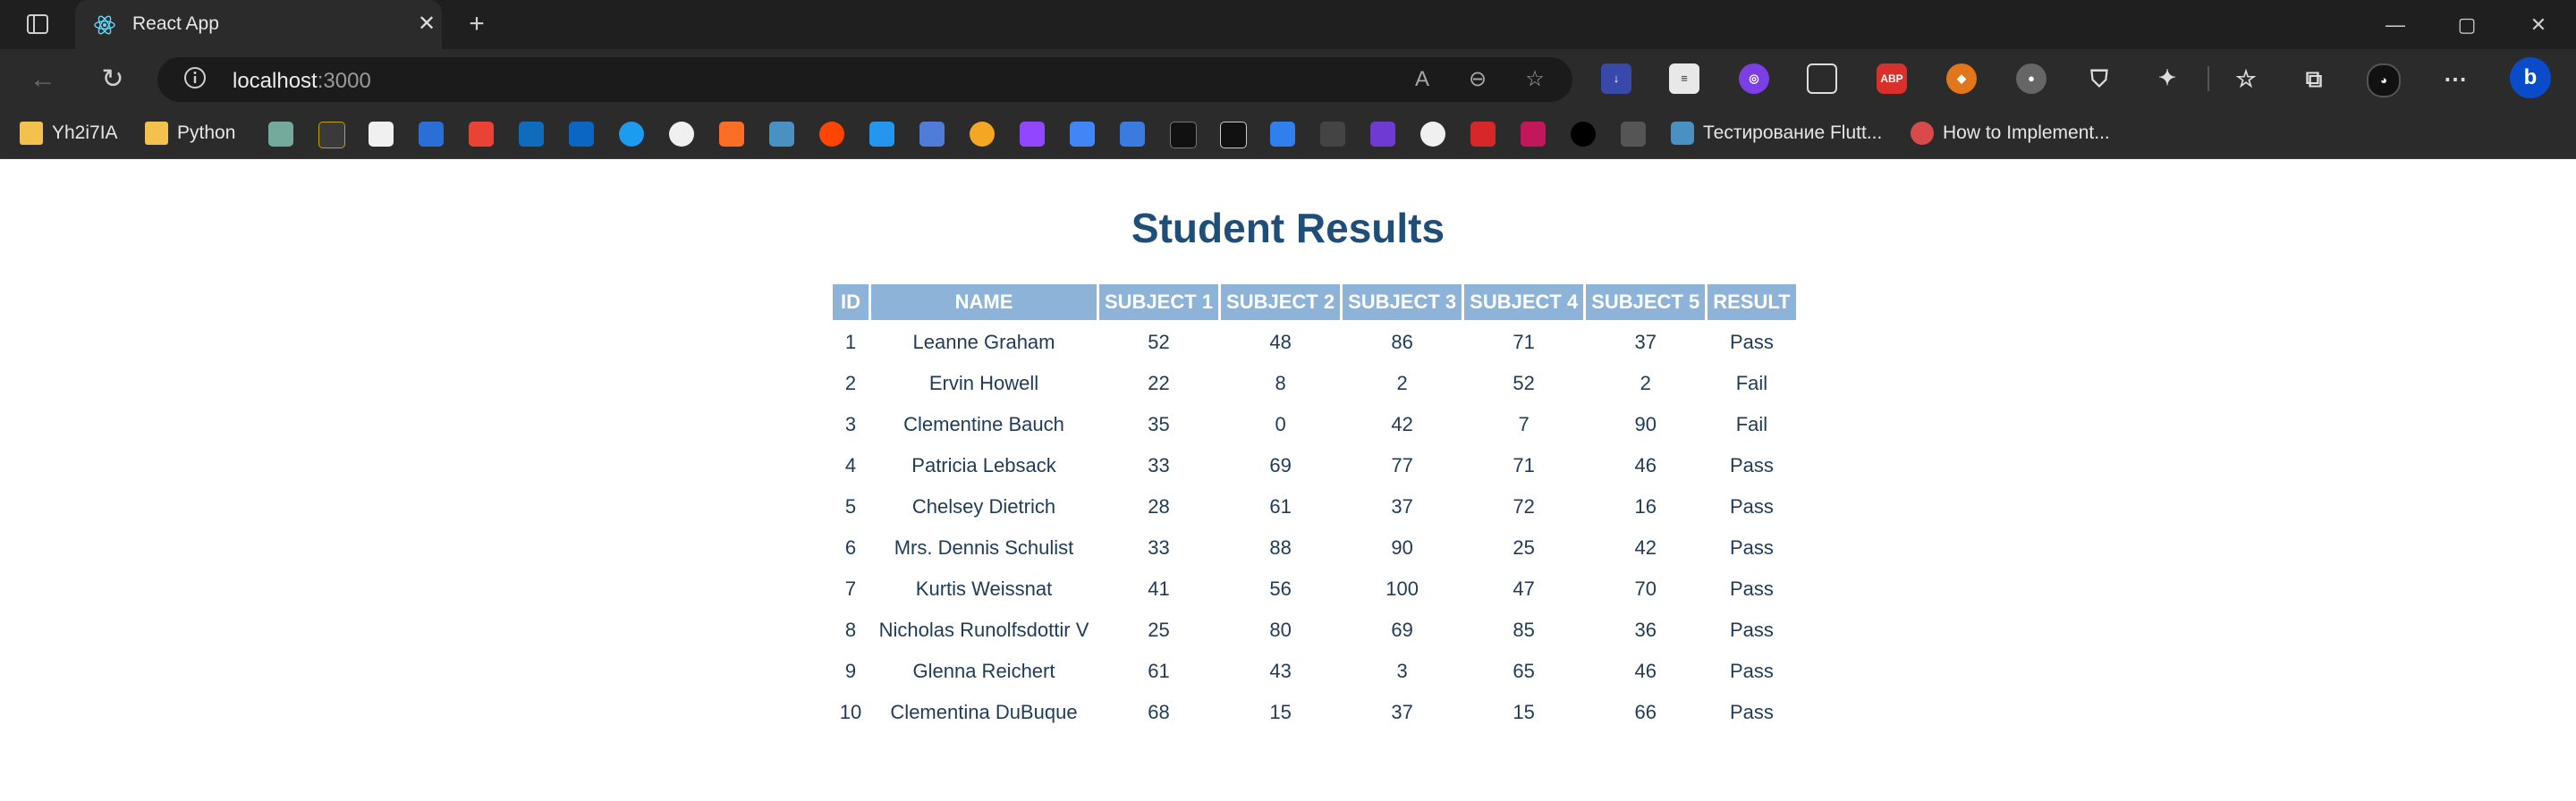  I want to click on link-bookmark-icon, so click(1282, 134).